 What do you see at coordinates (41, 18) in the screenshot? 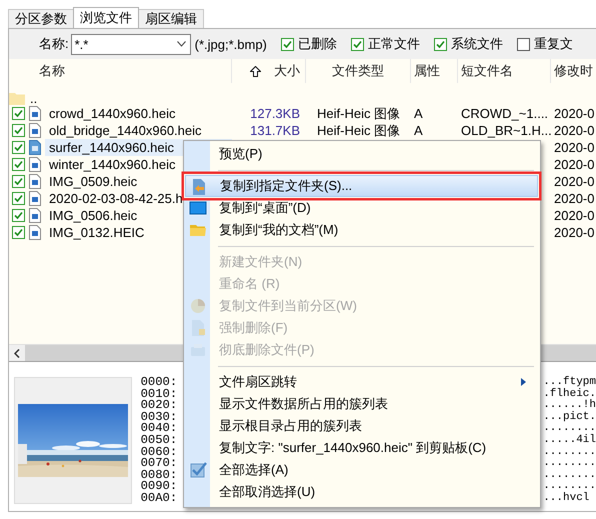
I see `tab: 分区参数` at bounding box center [41, 18].